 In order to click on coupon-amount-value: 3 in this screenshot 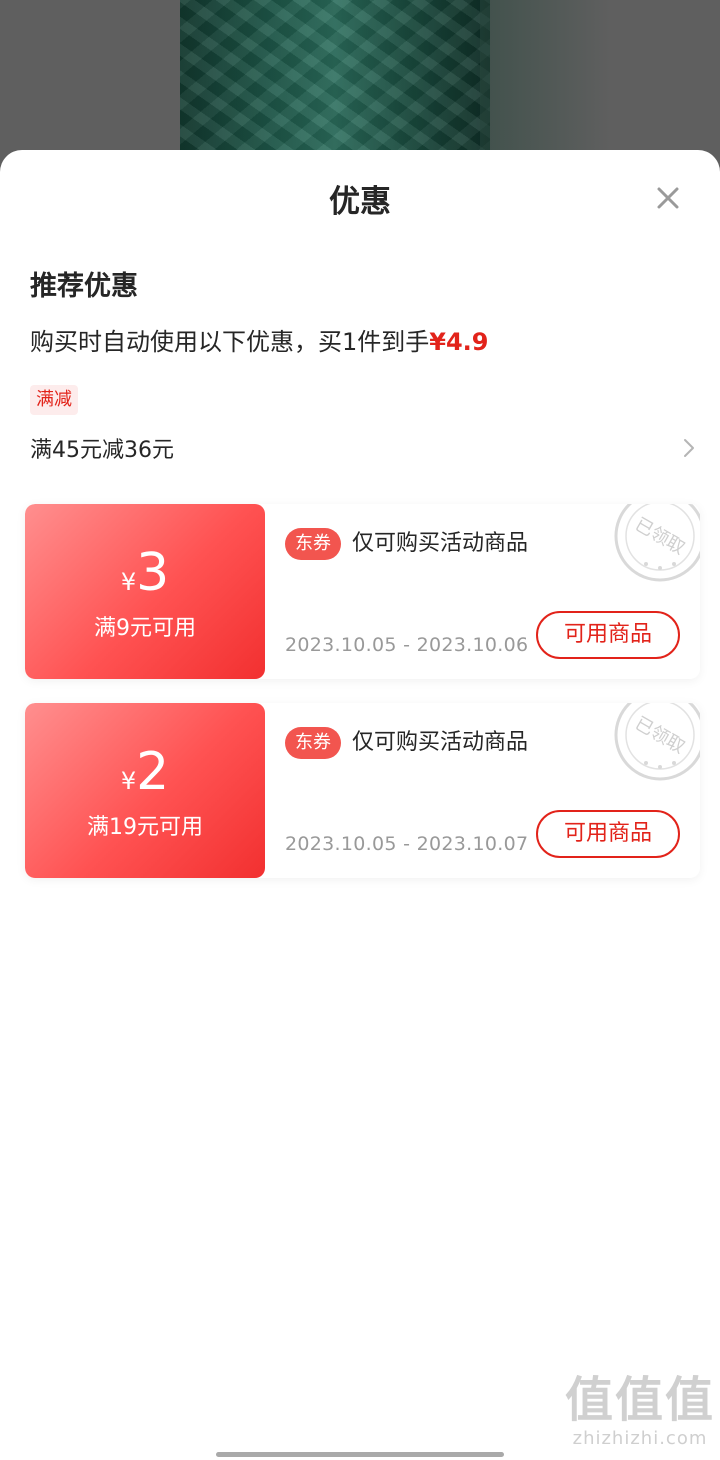, I will do `click(153, 573)`.